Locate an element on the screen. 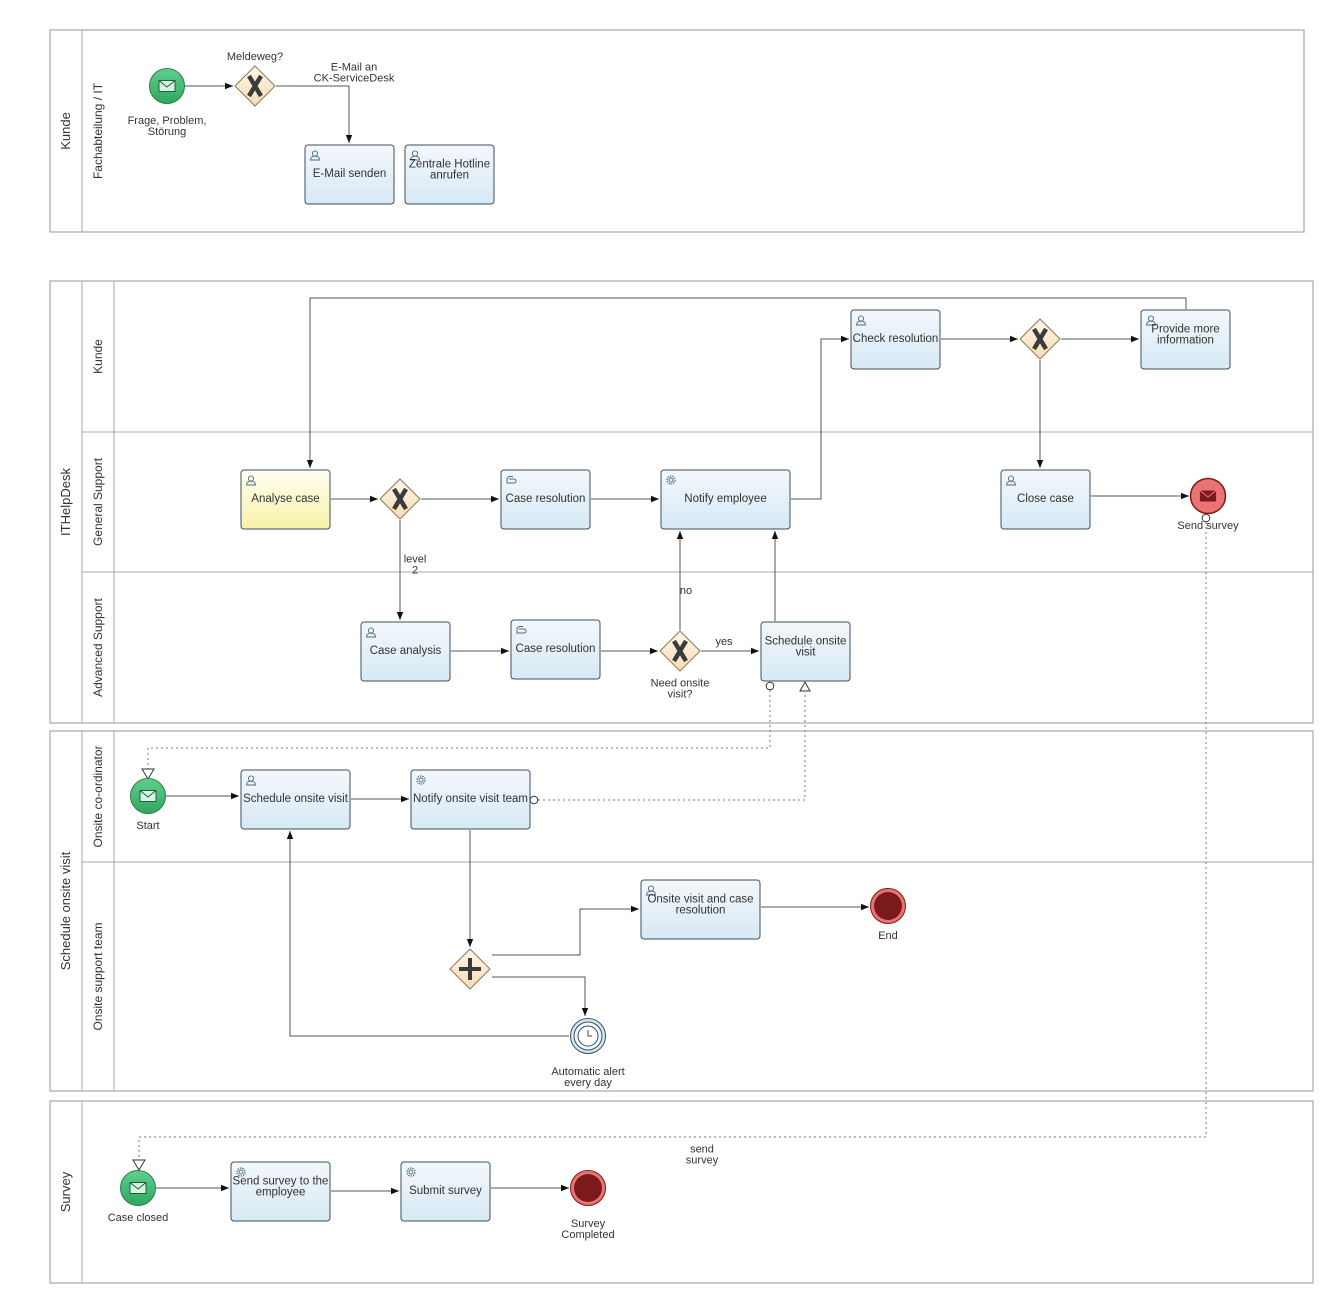  task-notify: Notify employee is located at coordinates (725, 499).